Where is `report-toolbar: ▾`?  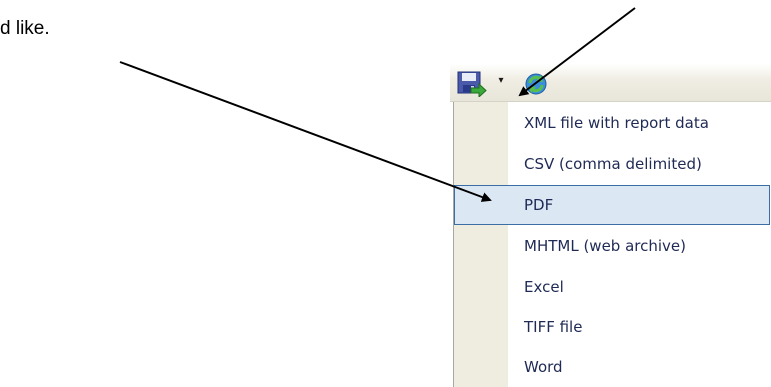 report-toolbar: ▾ is located at coordinates (610, 83).